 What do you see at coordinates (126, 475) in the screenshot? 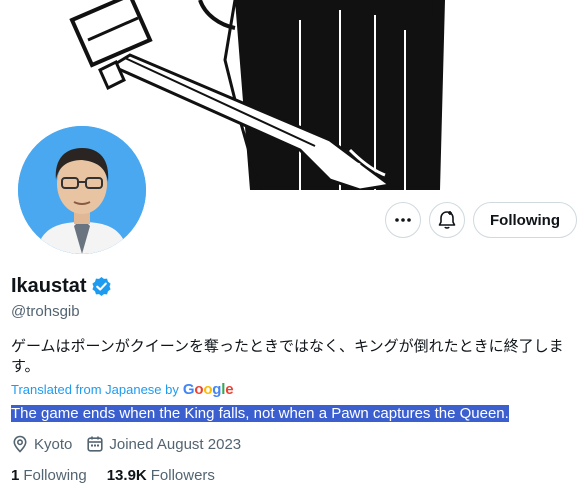
I see `followers-count: 13.9K` at bounding box center [126, 475].